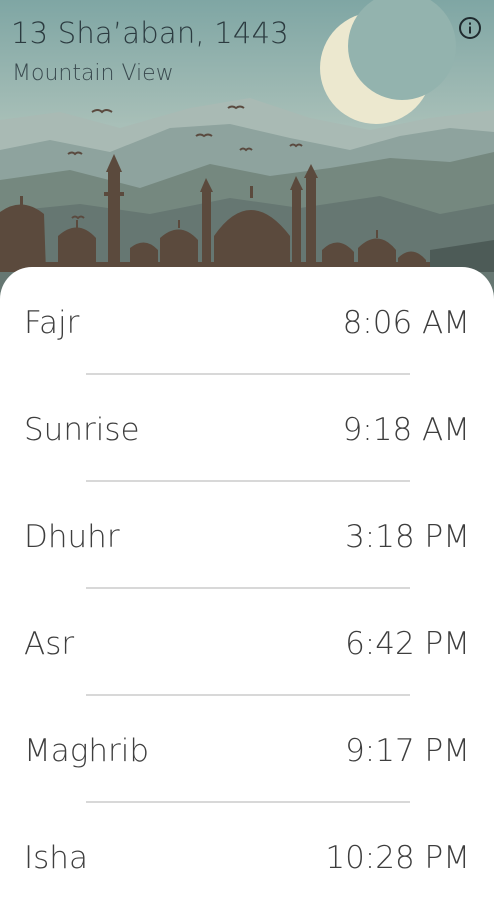 This screenshot has width=494, height=900. Describe the element at coordinates (397, 858) in the screenshot. I see `prayer-time: 10:28 PM` at that location.